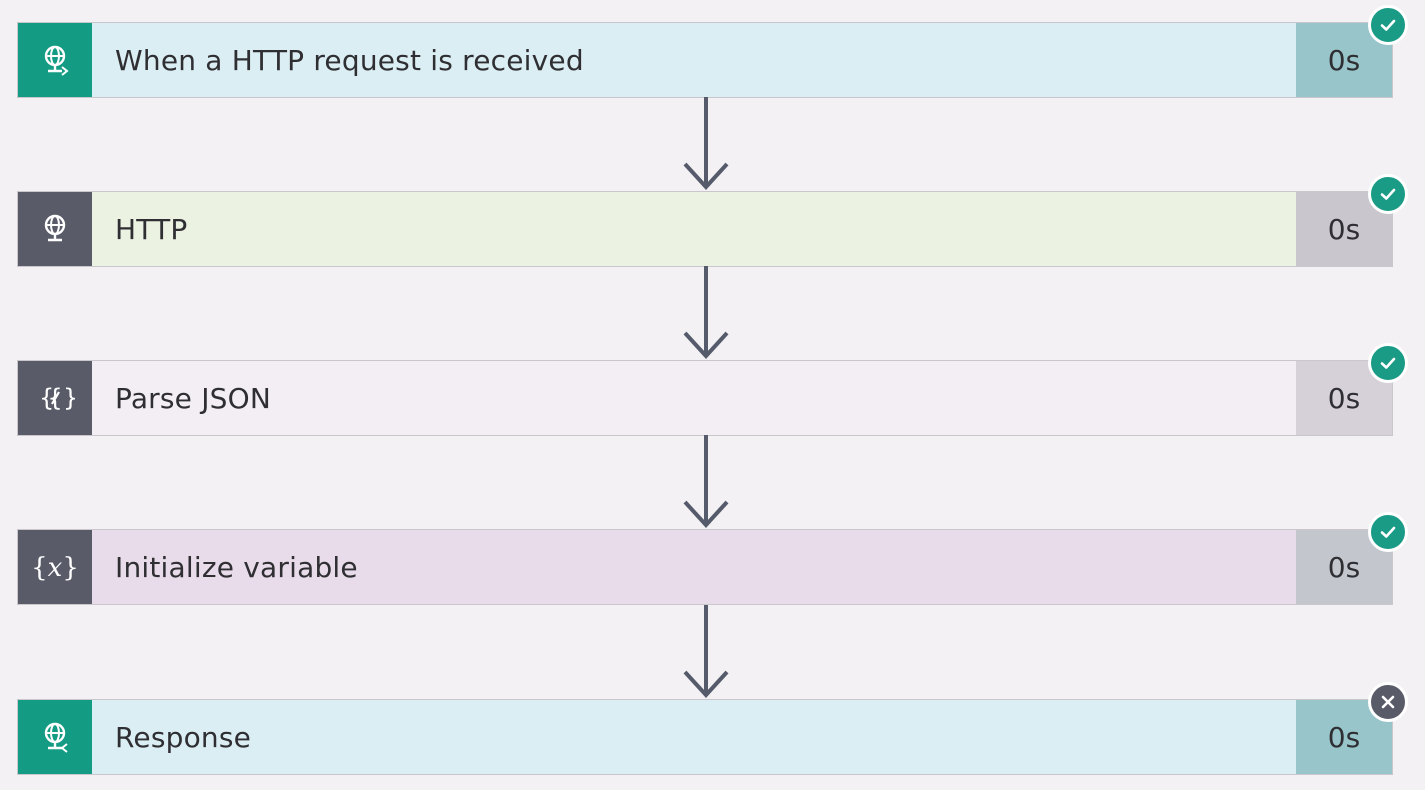  I want to click on step-title: Initialize variable, so click(694, 567).